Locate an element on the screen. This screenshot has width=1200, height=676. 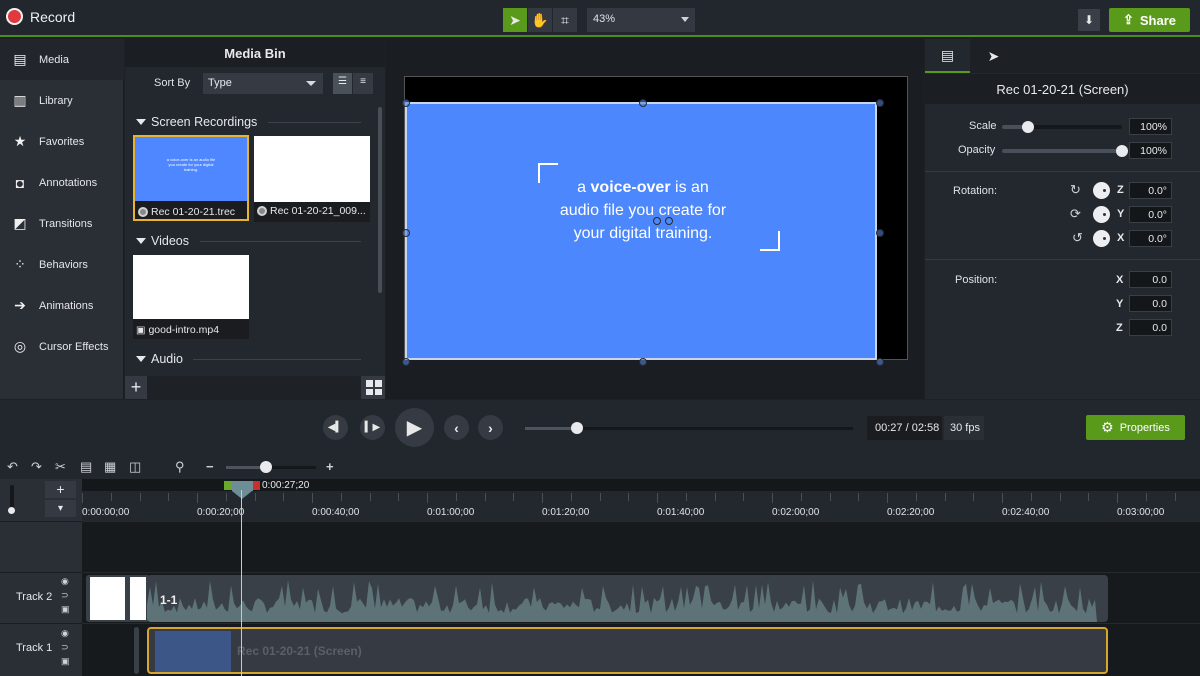
playhead-handle is located at coordinates (242, 490).